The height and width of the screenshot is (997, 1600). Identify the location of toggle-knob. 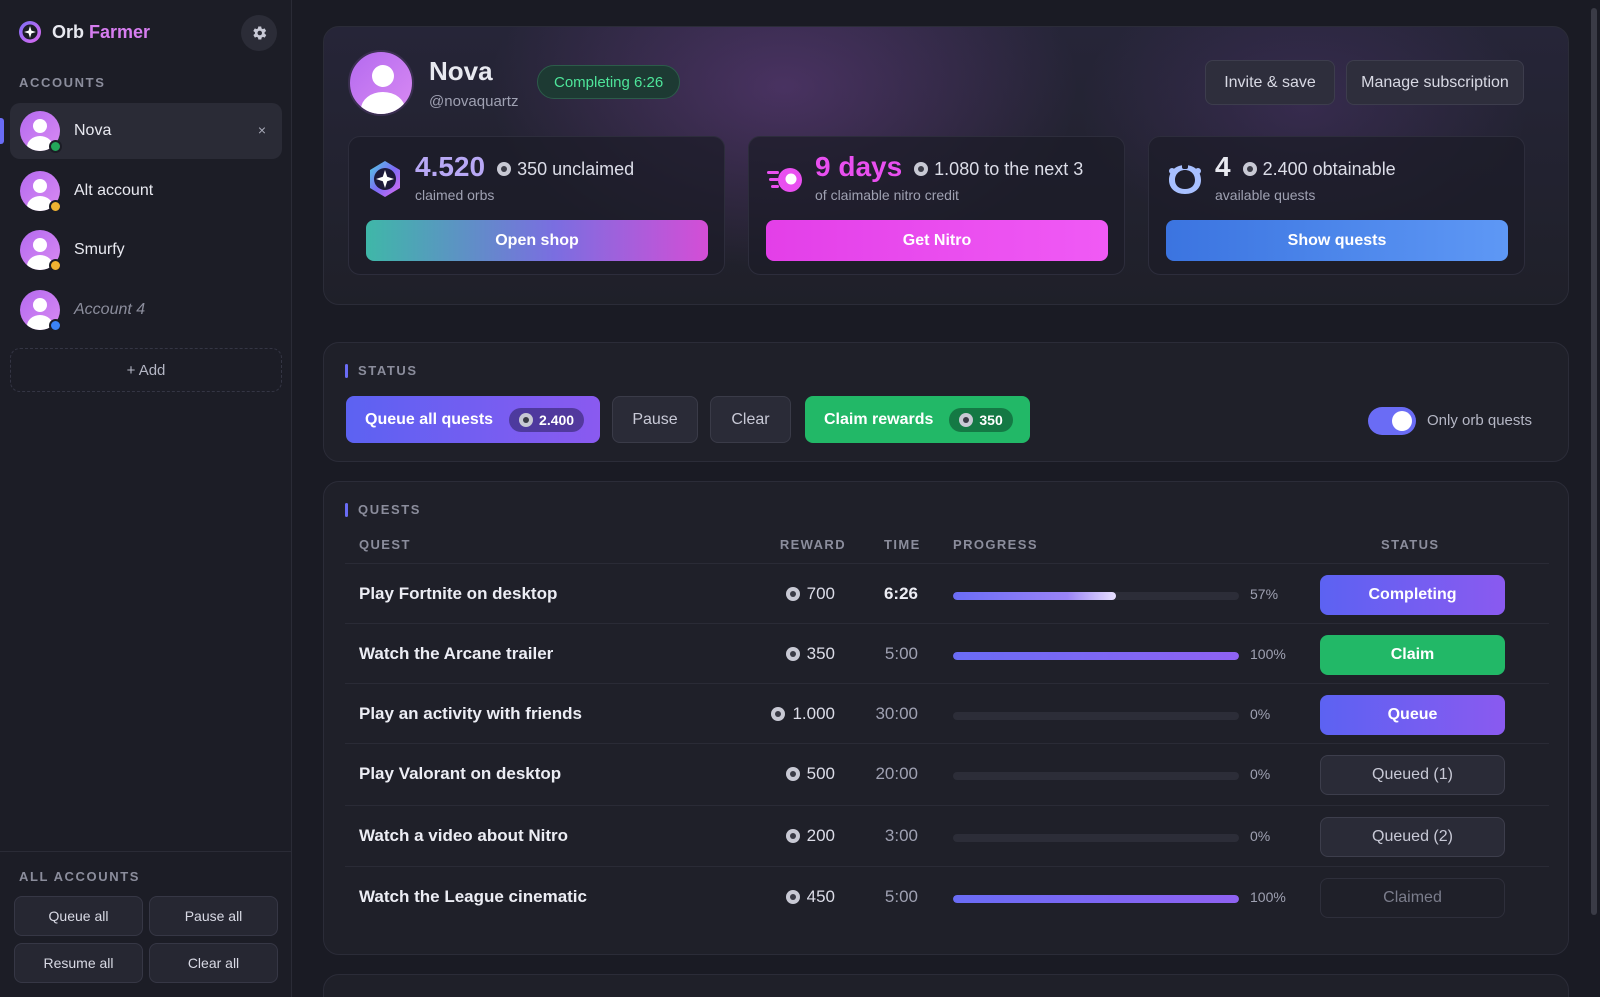
(1402, 421).